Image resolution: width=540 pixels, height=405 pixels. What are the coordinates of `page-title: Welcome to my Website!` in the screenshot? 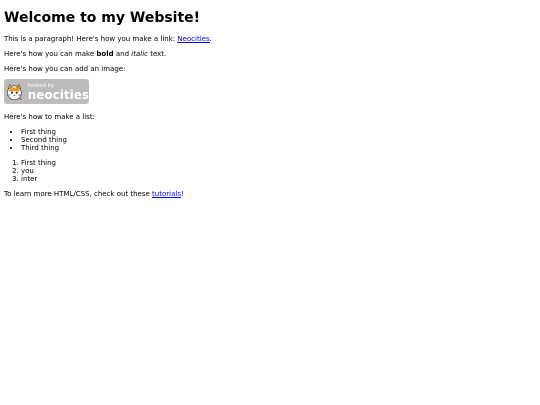 It's located at (102, 18).